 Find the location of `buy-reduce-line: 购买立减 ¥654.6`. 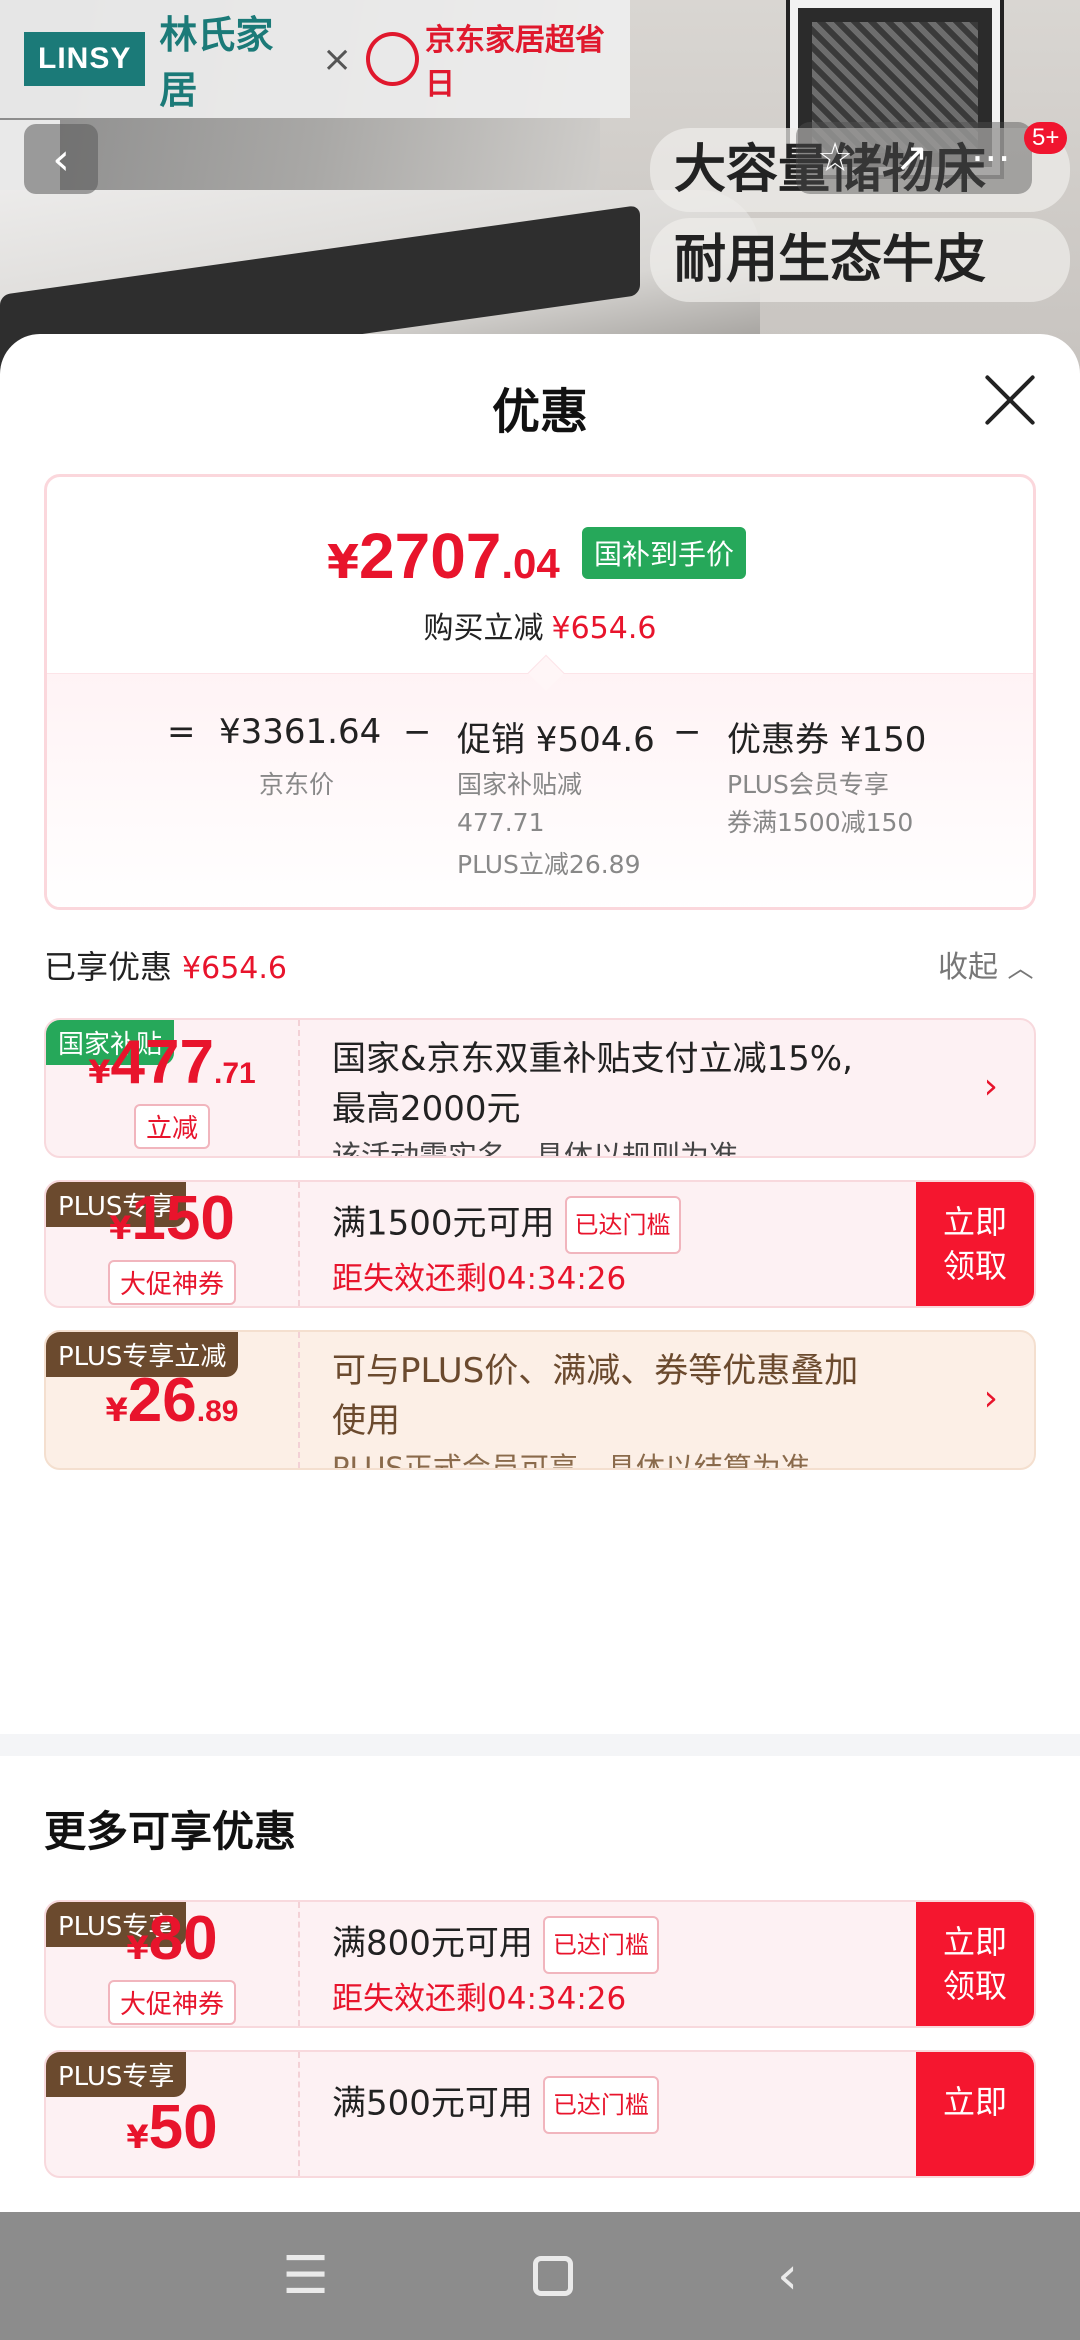

buy-reduce-line: 购买立减 ¥654.6 is located at coordinates (540, 625).